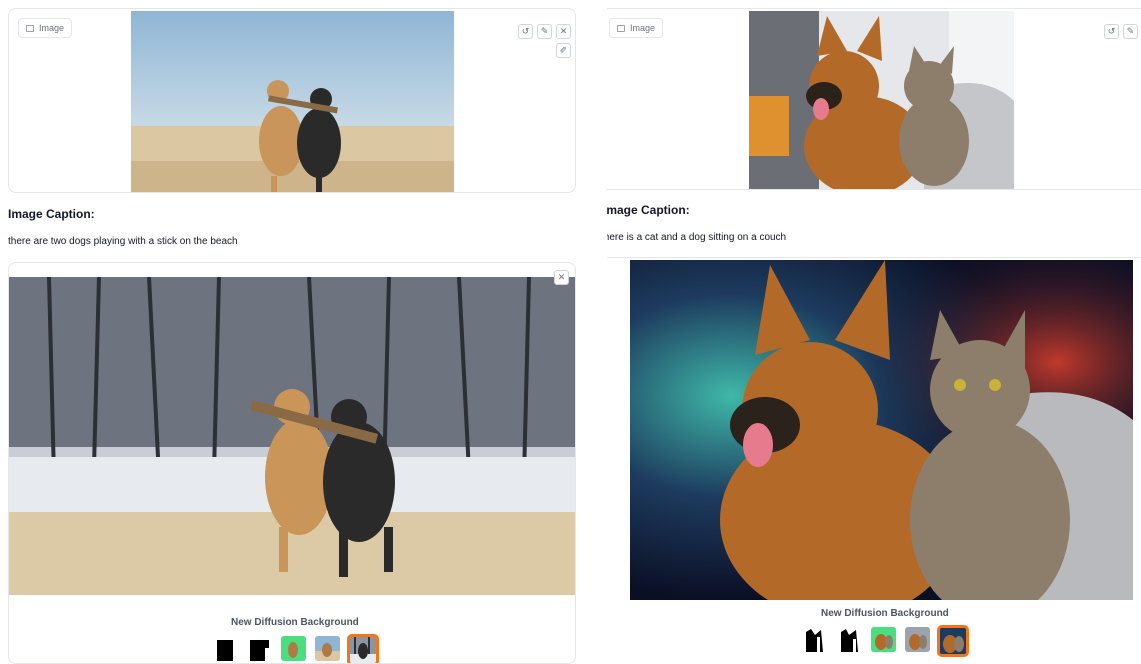 Image resolution: width=1141 pixels, height=664 pixels. Describe the element at coordinates (1121, 31) in the screenshot. I see `input-toolbar: ↺ ✎` at that location.